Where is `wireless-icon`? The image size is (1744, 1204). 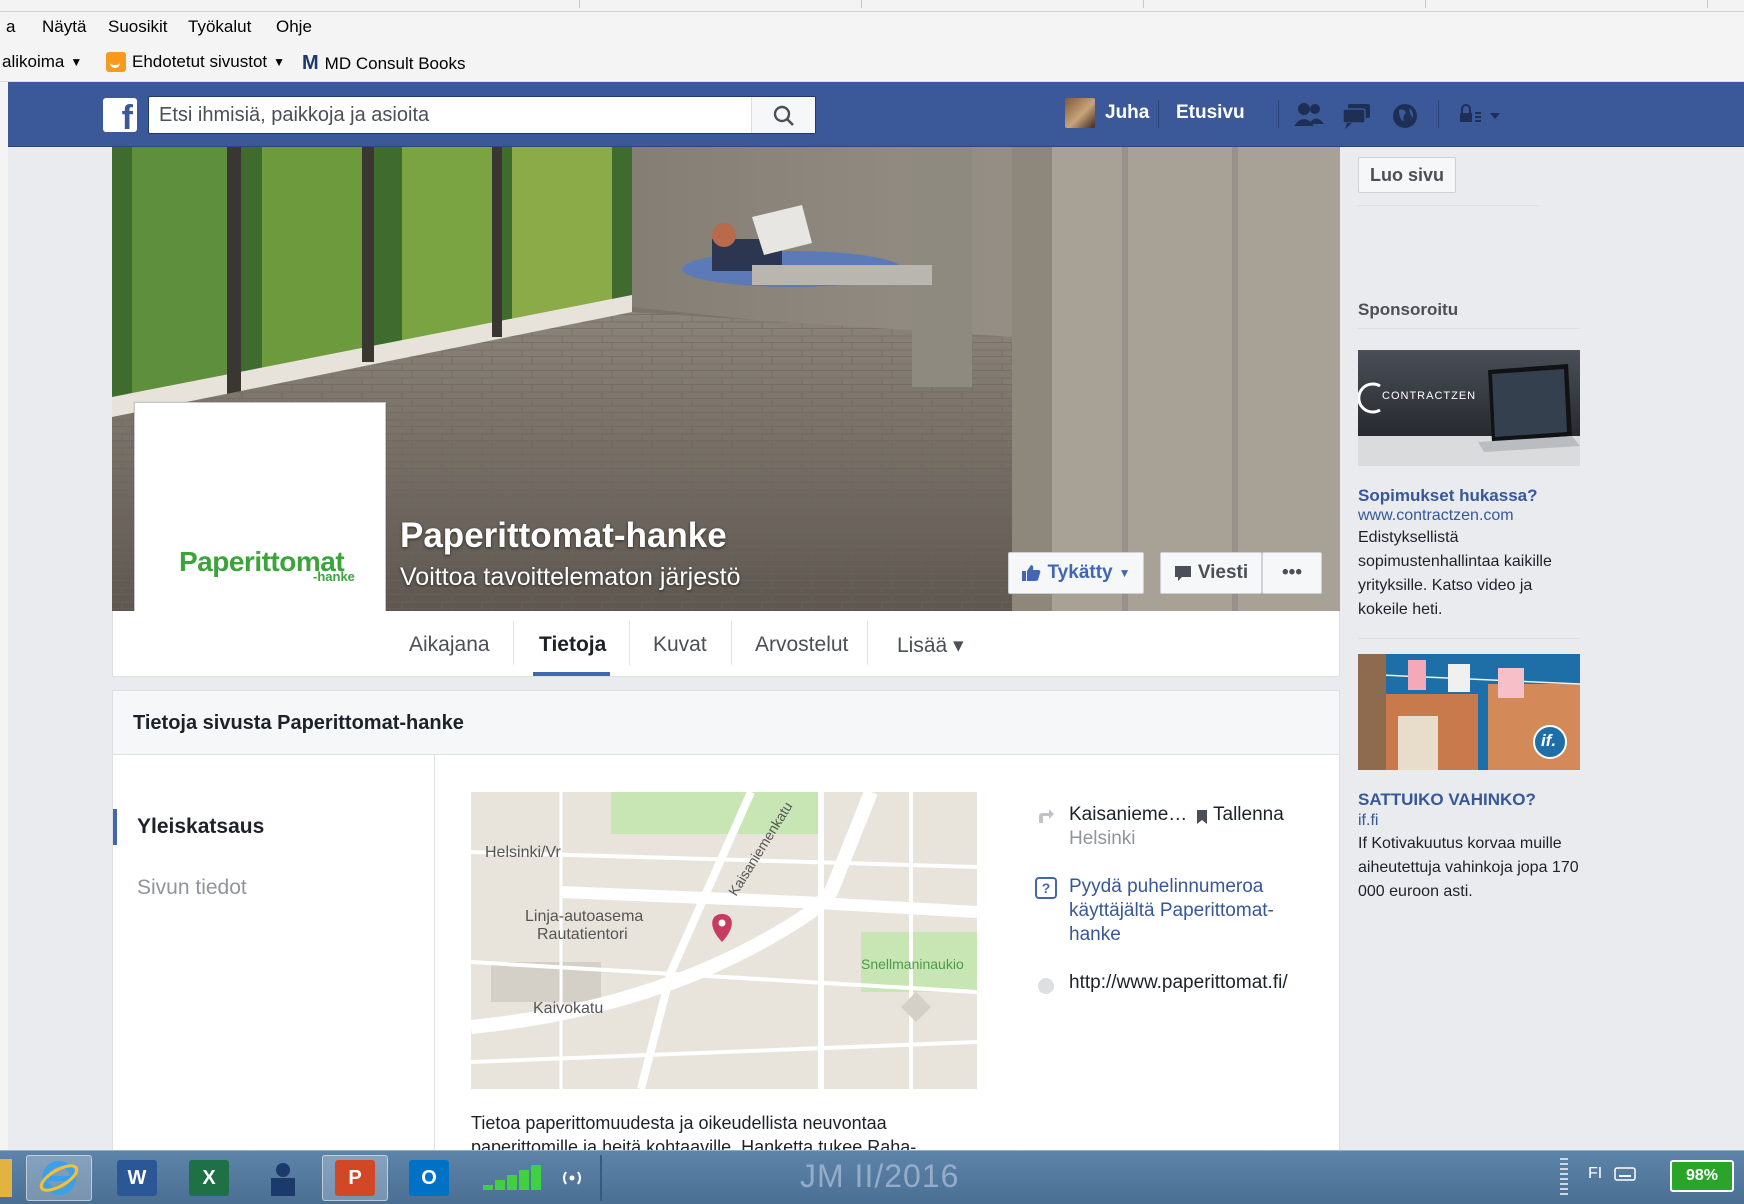
wireless-icon is located at coordinates (572, 1178).